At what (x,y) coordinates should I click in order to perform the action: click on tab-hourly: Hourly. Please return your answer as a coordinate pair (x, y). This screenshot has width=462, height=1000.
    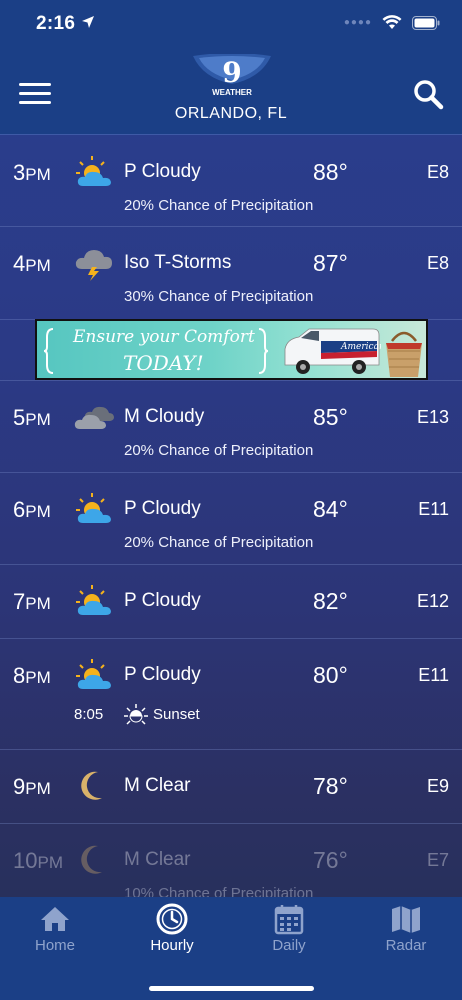
    Looking at the image, I should click on (172, 928).